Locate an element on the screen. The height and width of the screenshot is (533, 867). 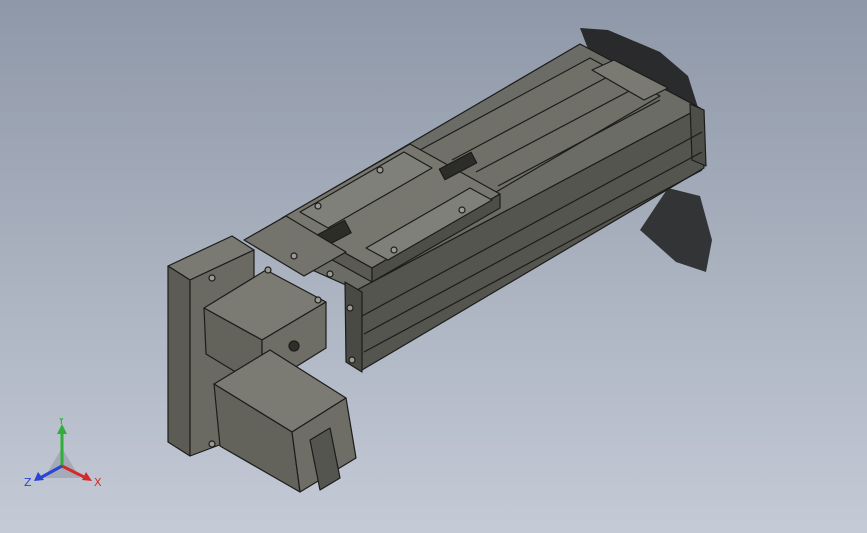
motor-lower is located at coordinates (285, 421).